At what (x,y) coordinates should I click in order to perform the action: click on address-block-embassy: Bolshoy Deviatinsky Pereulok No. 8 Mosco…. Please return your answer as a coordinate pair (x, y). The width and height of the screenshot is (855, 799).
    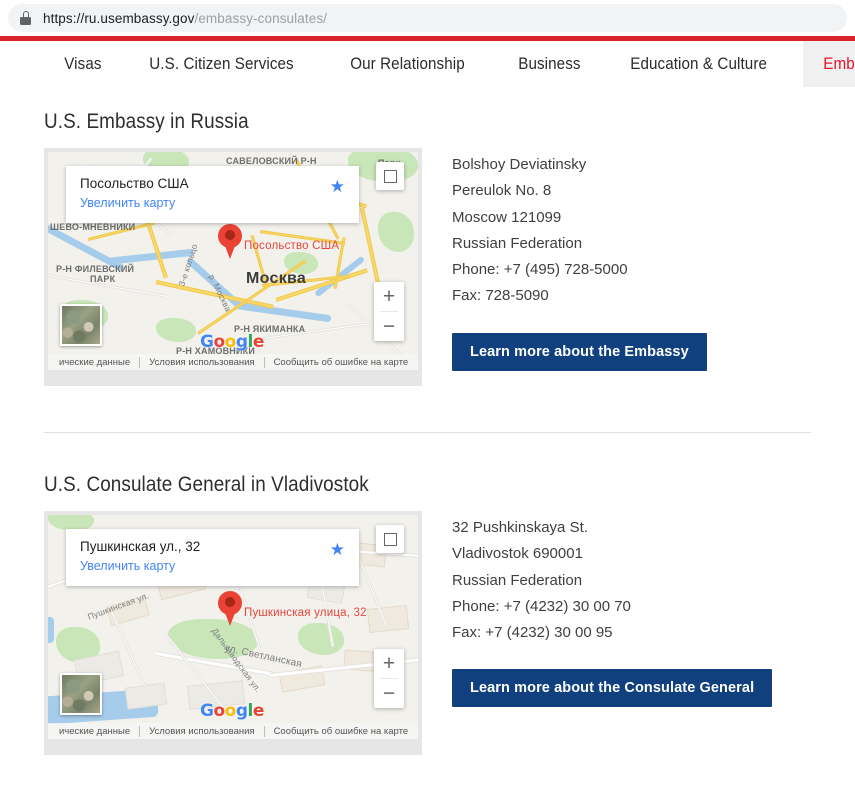
    Looking at the image, I should click on (616, 259).